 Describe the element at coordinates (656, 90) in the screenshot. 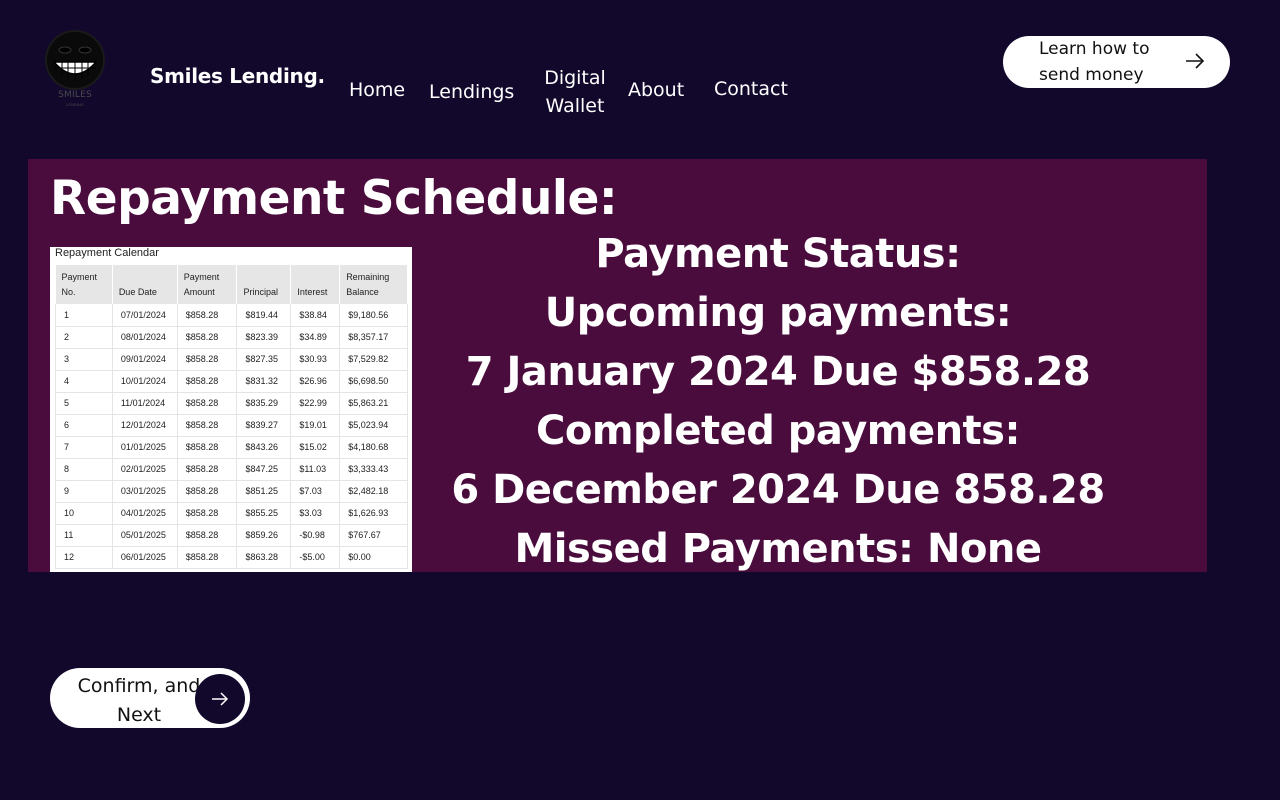

I see `nav-about: About` at that location.